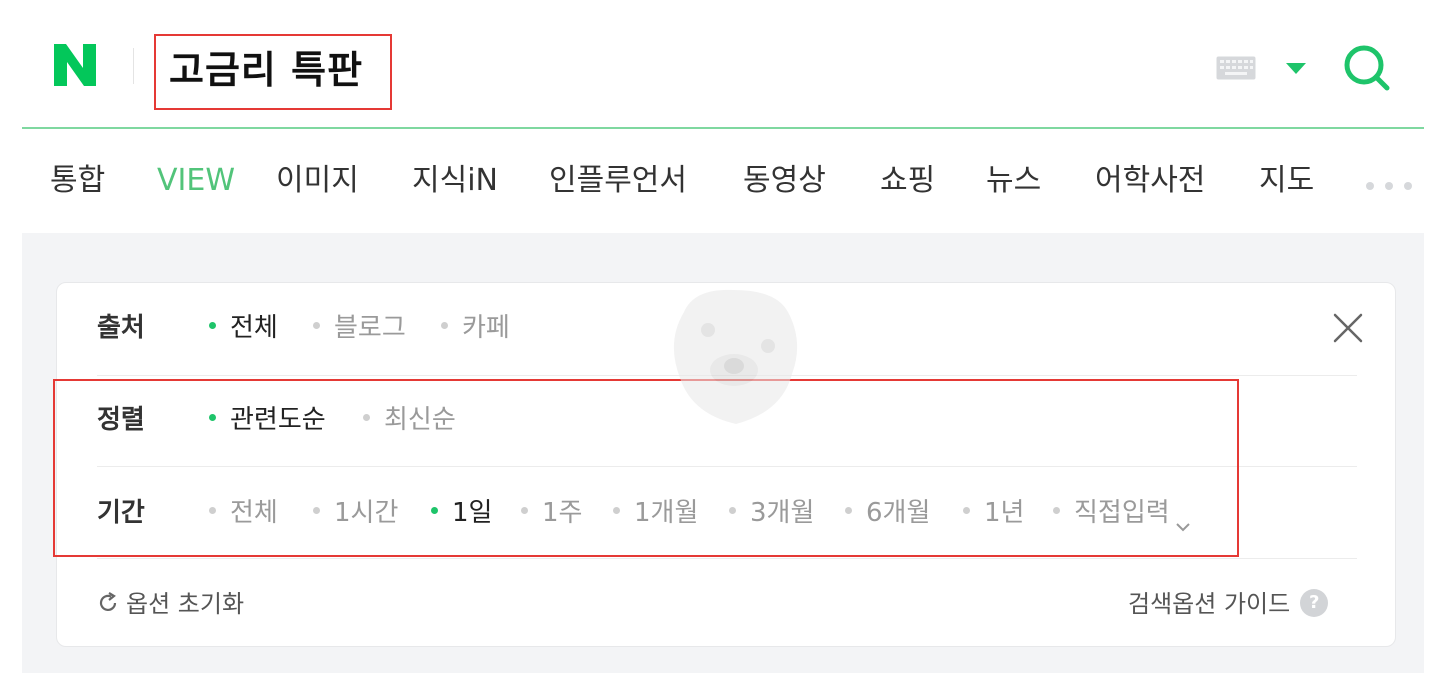 The height and width of the screenshot is (700, 1452). I want to click on dog-mascot-icon, so click(734, 356).